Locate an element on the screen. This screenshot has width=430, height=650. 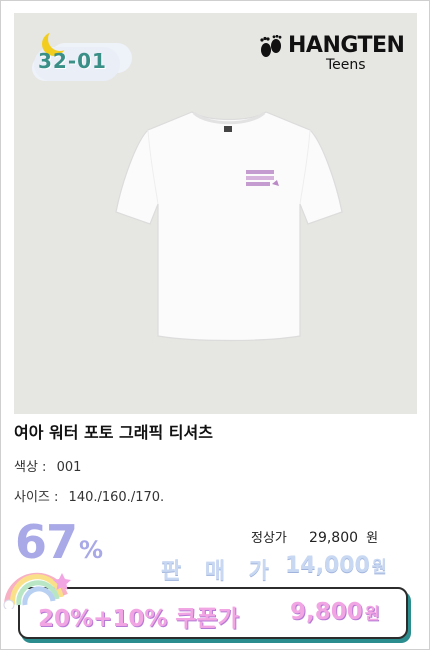
discount-unit: % is located at coordinates (91, 550).